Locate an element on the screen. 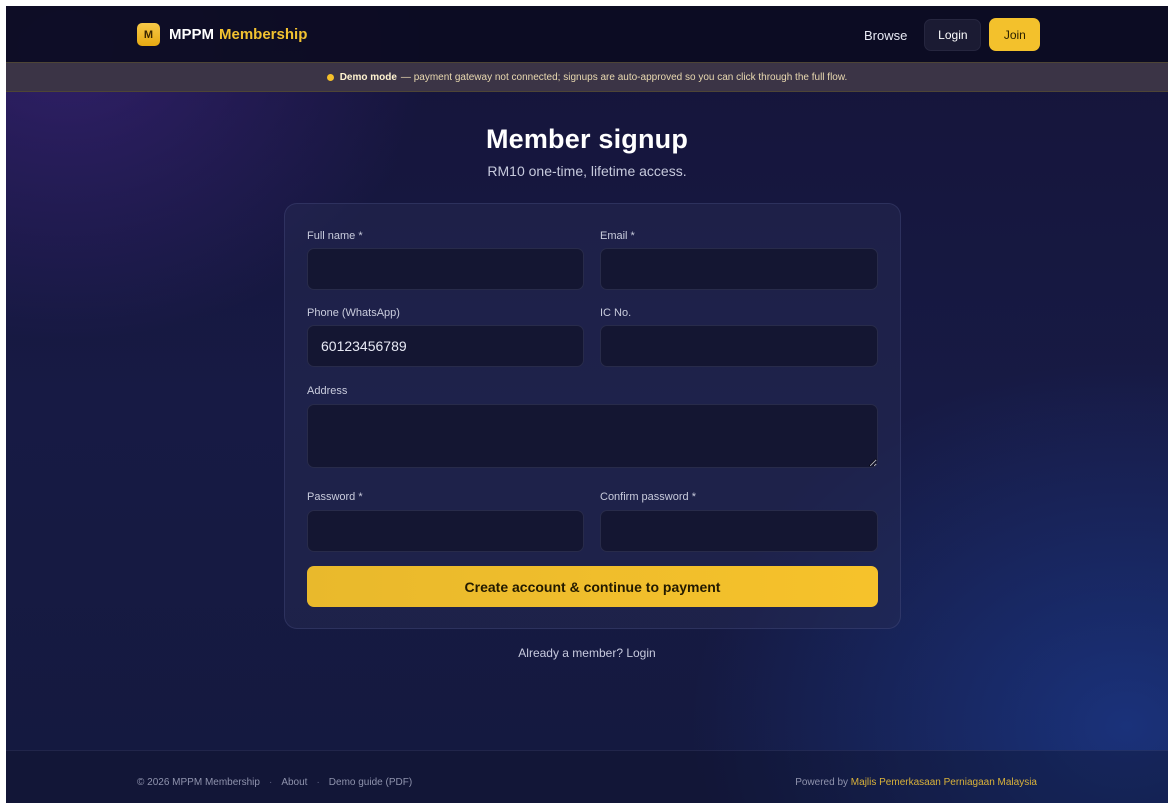  already-member-login-link: Already a member? Login is located at coordinates (587, 653).